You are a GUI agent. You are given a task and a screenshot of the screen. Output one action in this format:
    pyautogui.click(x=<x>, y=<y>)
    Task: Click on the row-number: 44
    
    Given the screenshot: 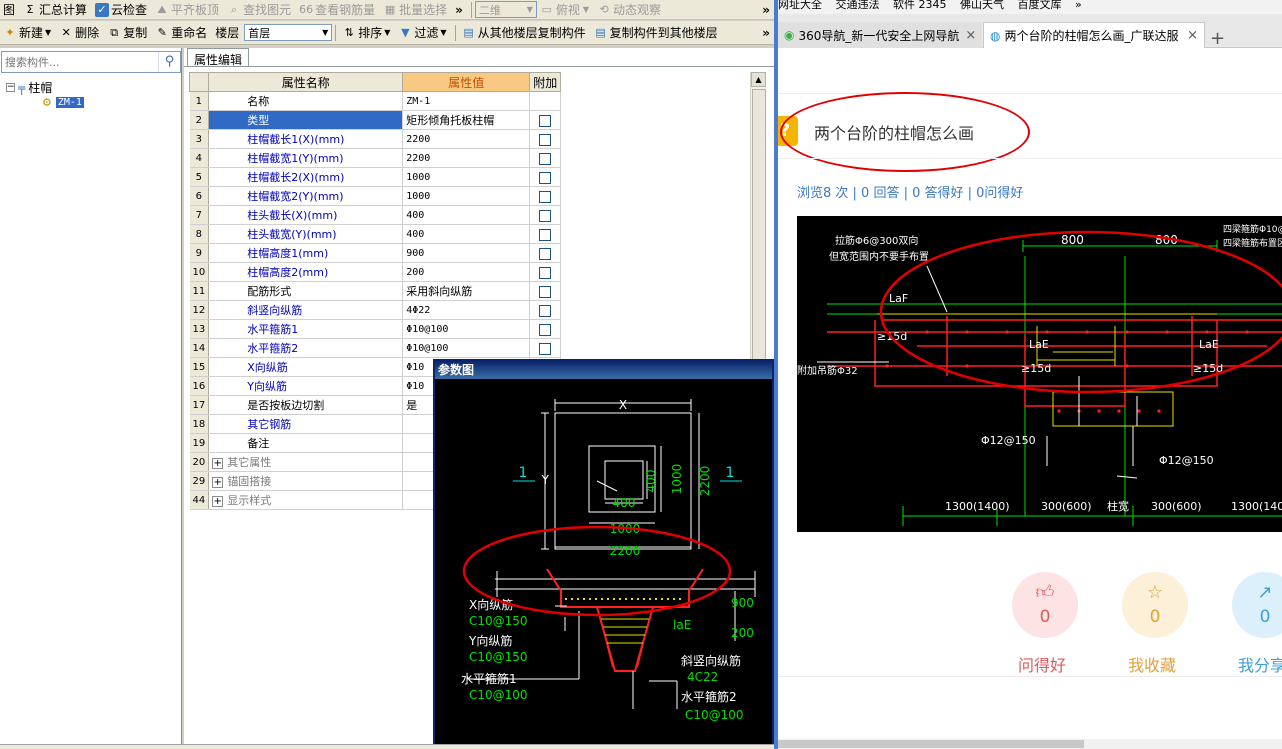 What is the action you would take?
    pyautogui.click(x=199, y=500)
    